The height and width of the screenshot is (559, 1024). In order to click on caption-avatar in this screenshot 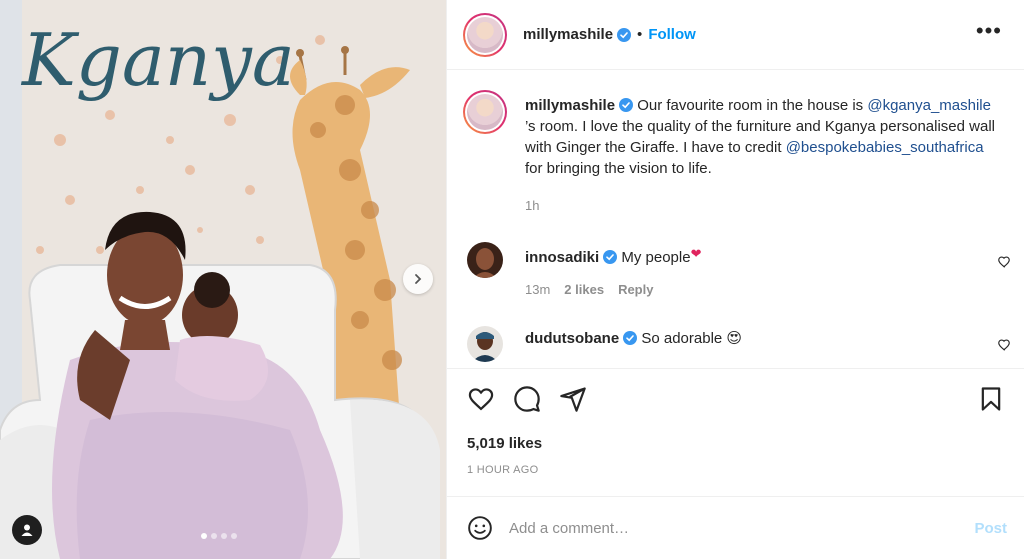, I will do `click(485, 112)`.